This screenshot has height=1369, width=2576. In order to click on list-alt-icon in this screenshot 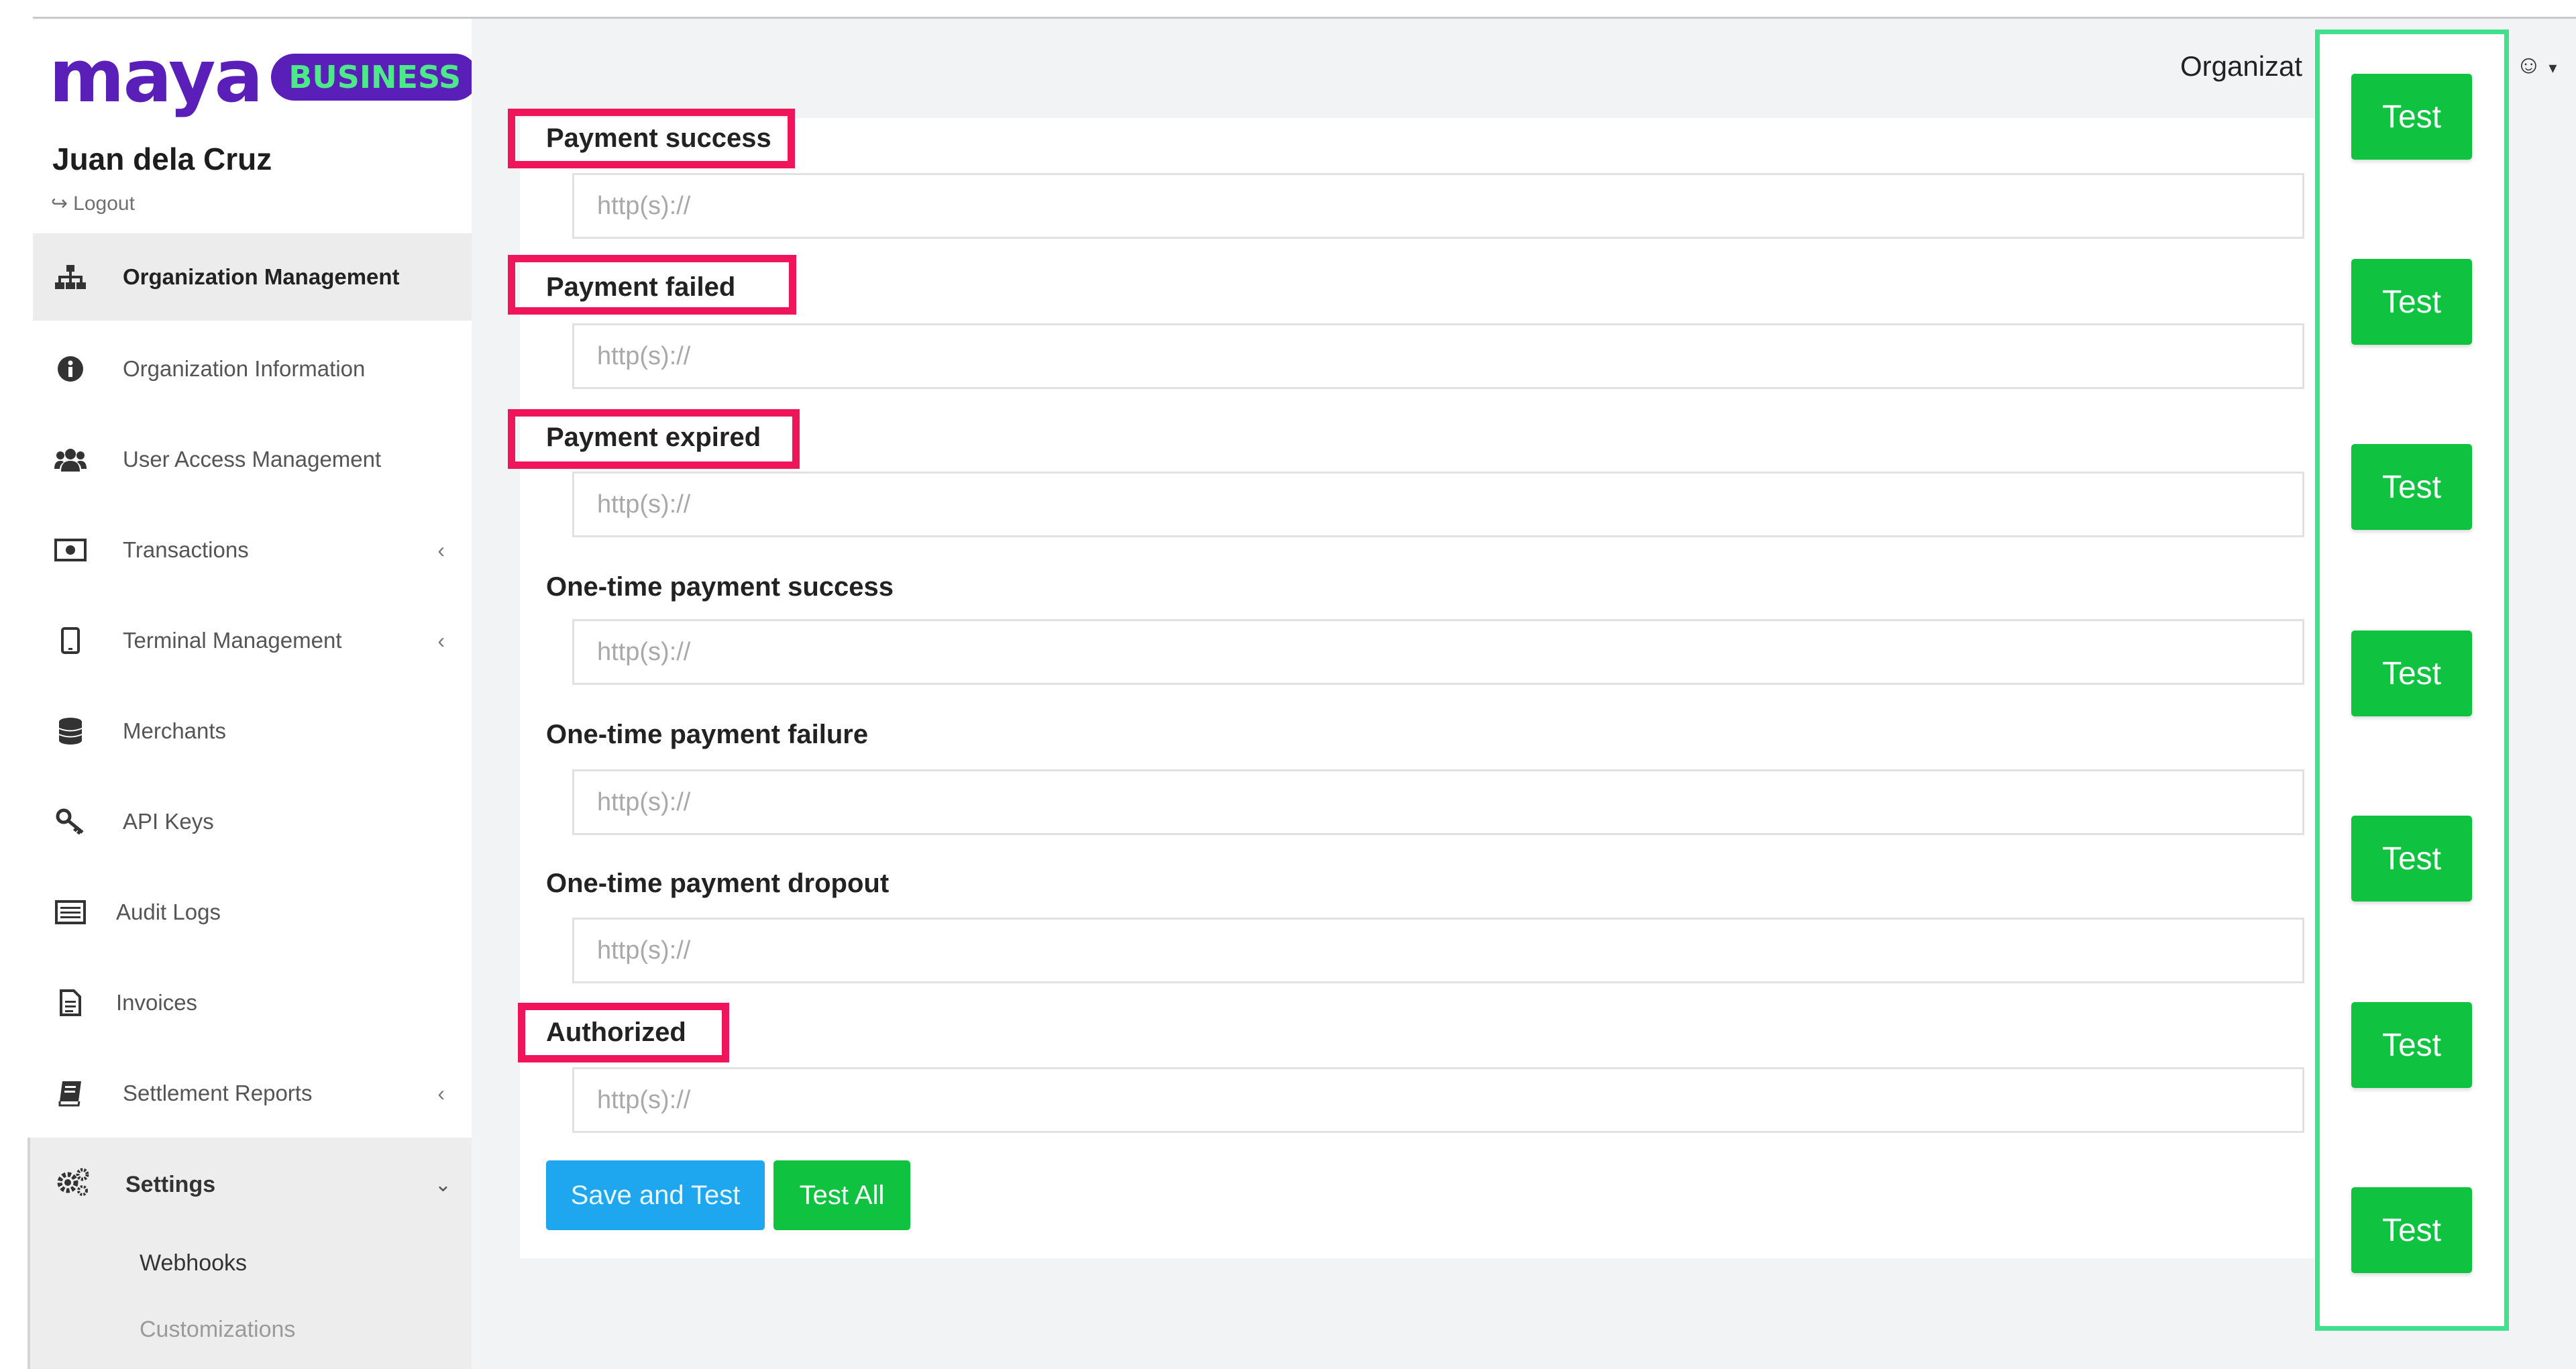, I will do `click(70, 913)`.